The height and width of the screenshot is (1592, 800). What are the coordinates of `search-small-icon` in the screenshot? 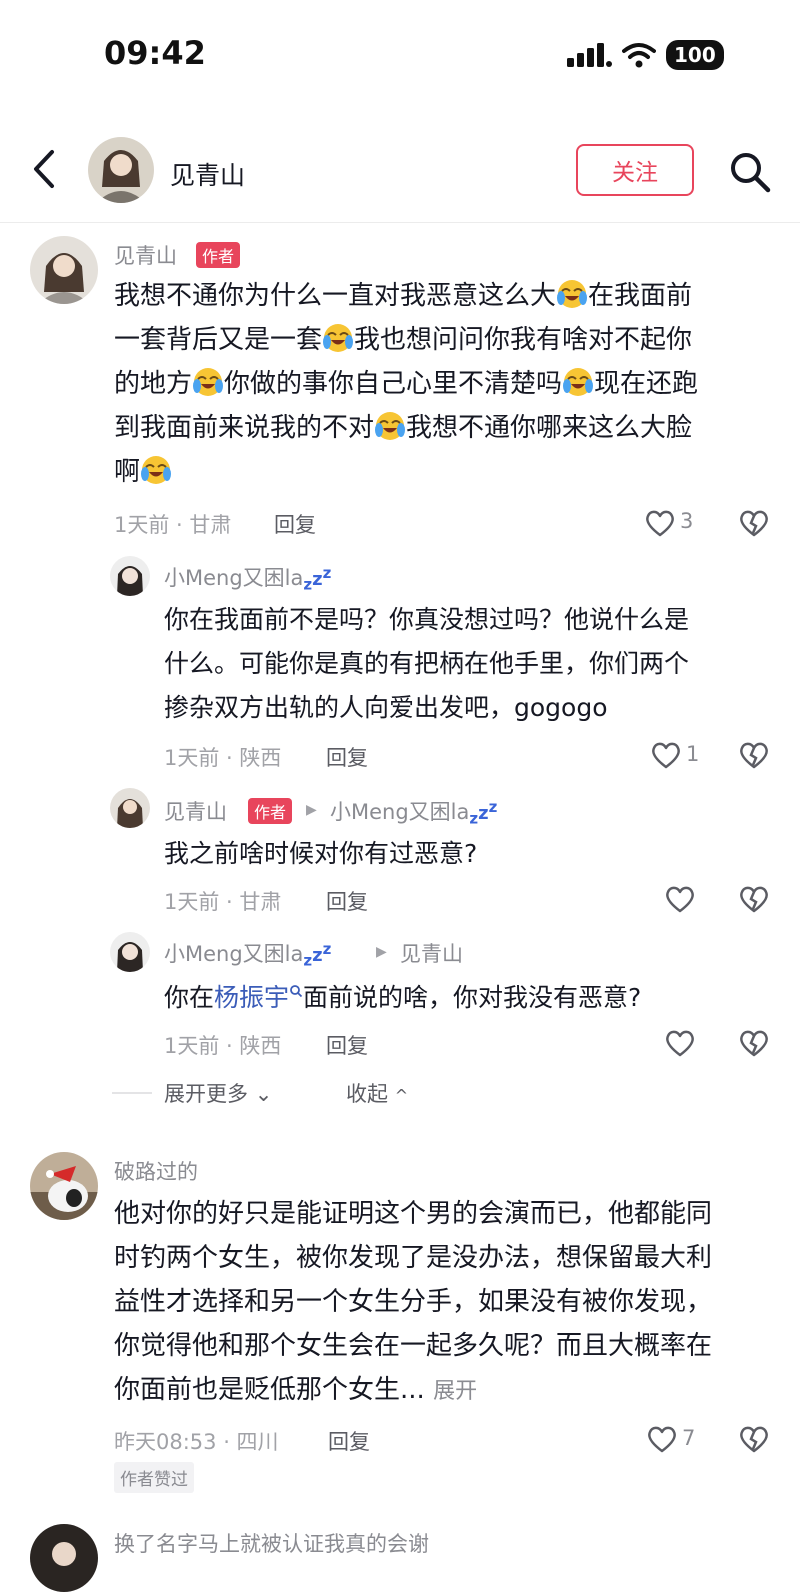 It's located at (296, 991).